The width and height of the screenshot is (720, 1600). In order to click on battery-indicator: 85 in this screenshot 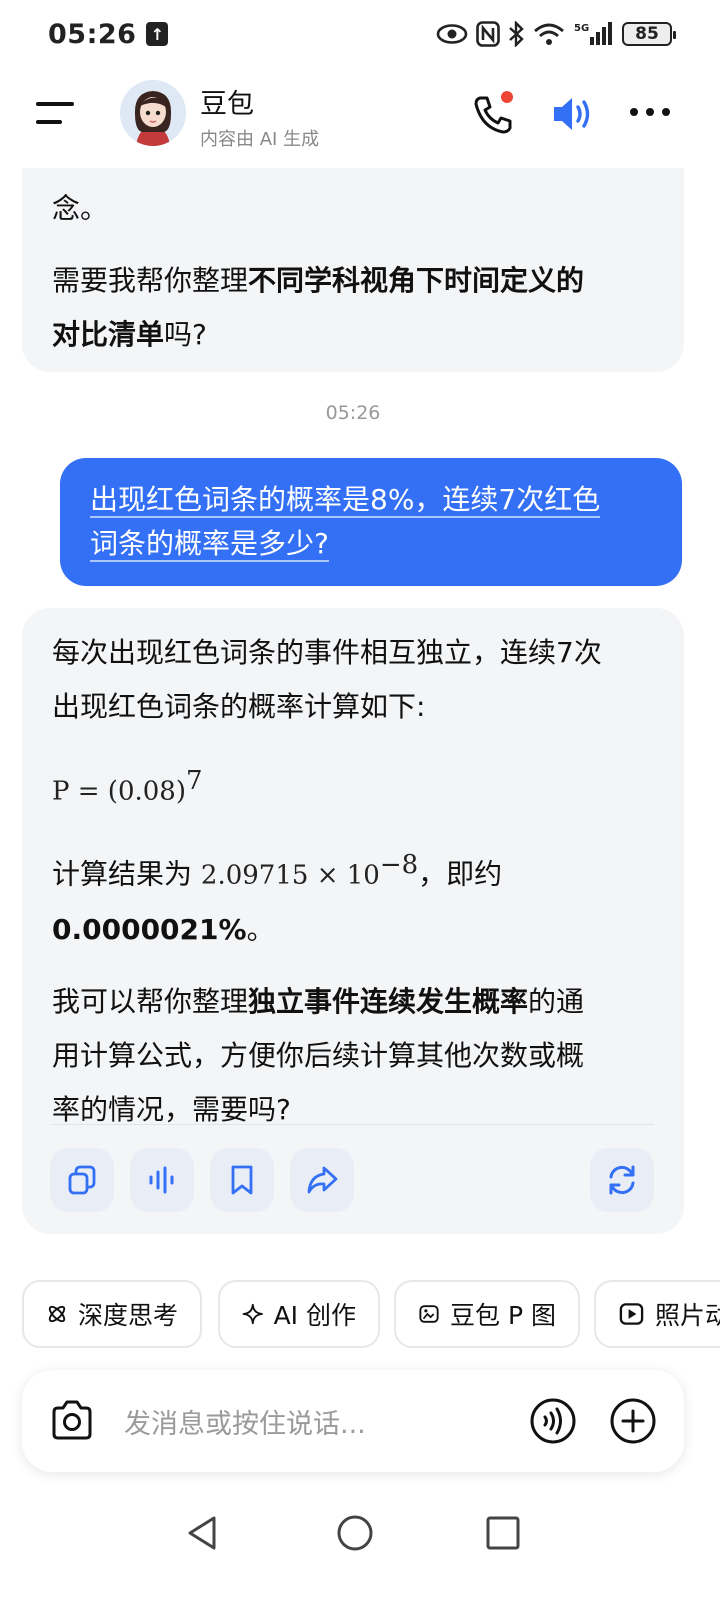, I will do `click(649, 34)`.